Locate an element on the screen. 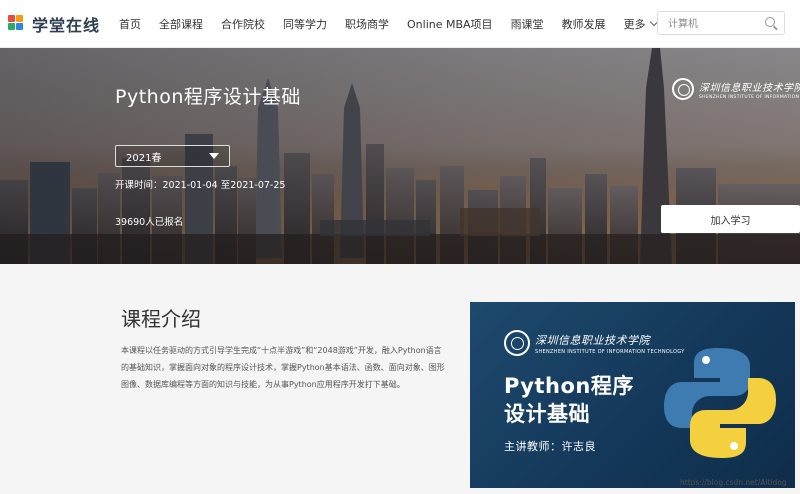  poster-title-line1: Python程序 is located at coordinates (569, 386).